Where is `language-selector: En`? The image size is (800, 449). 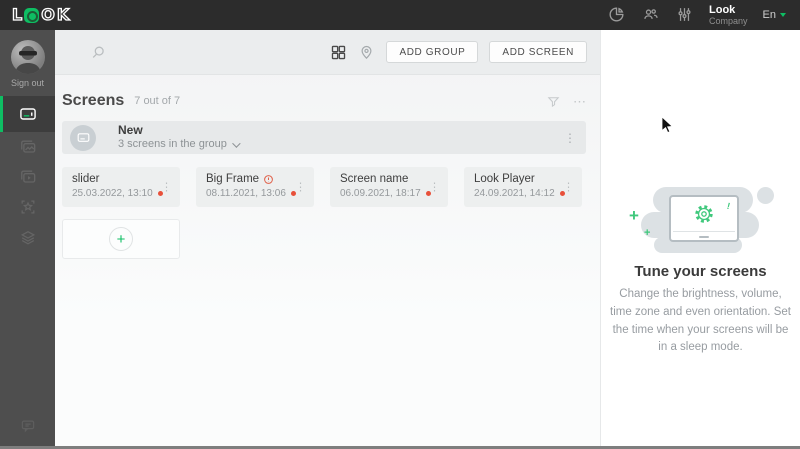
language-selector: En is located at coordinates (774, 15).